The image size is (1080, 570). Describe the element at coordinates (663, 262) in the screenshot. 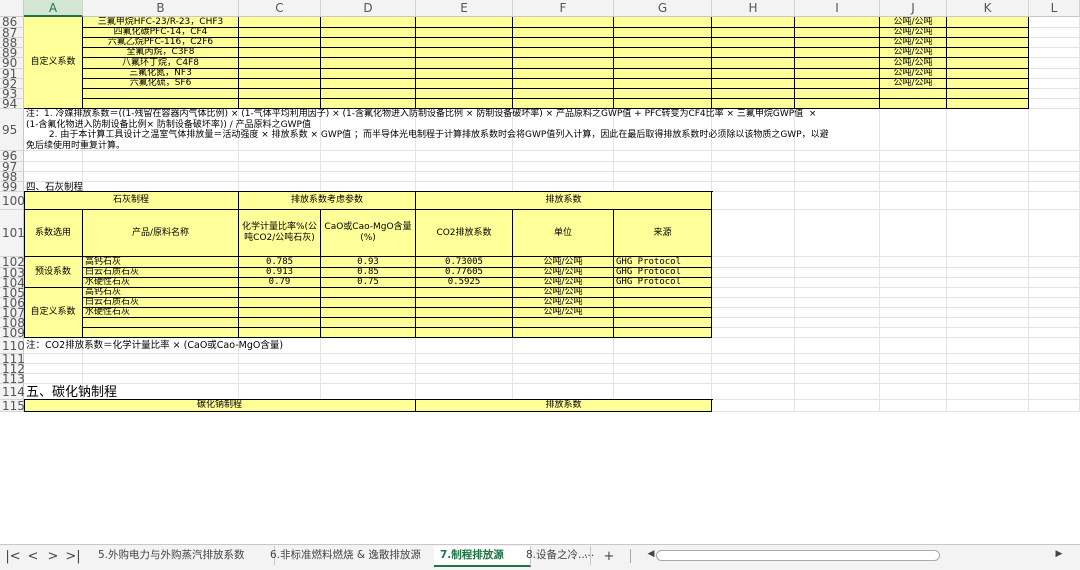

I see `source-value: GHG Protocol` at that location.